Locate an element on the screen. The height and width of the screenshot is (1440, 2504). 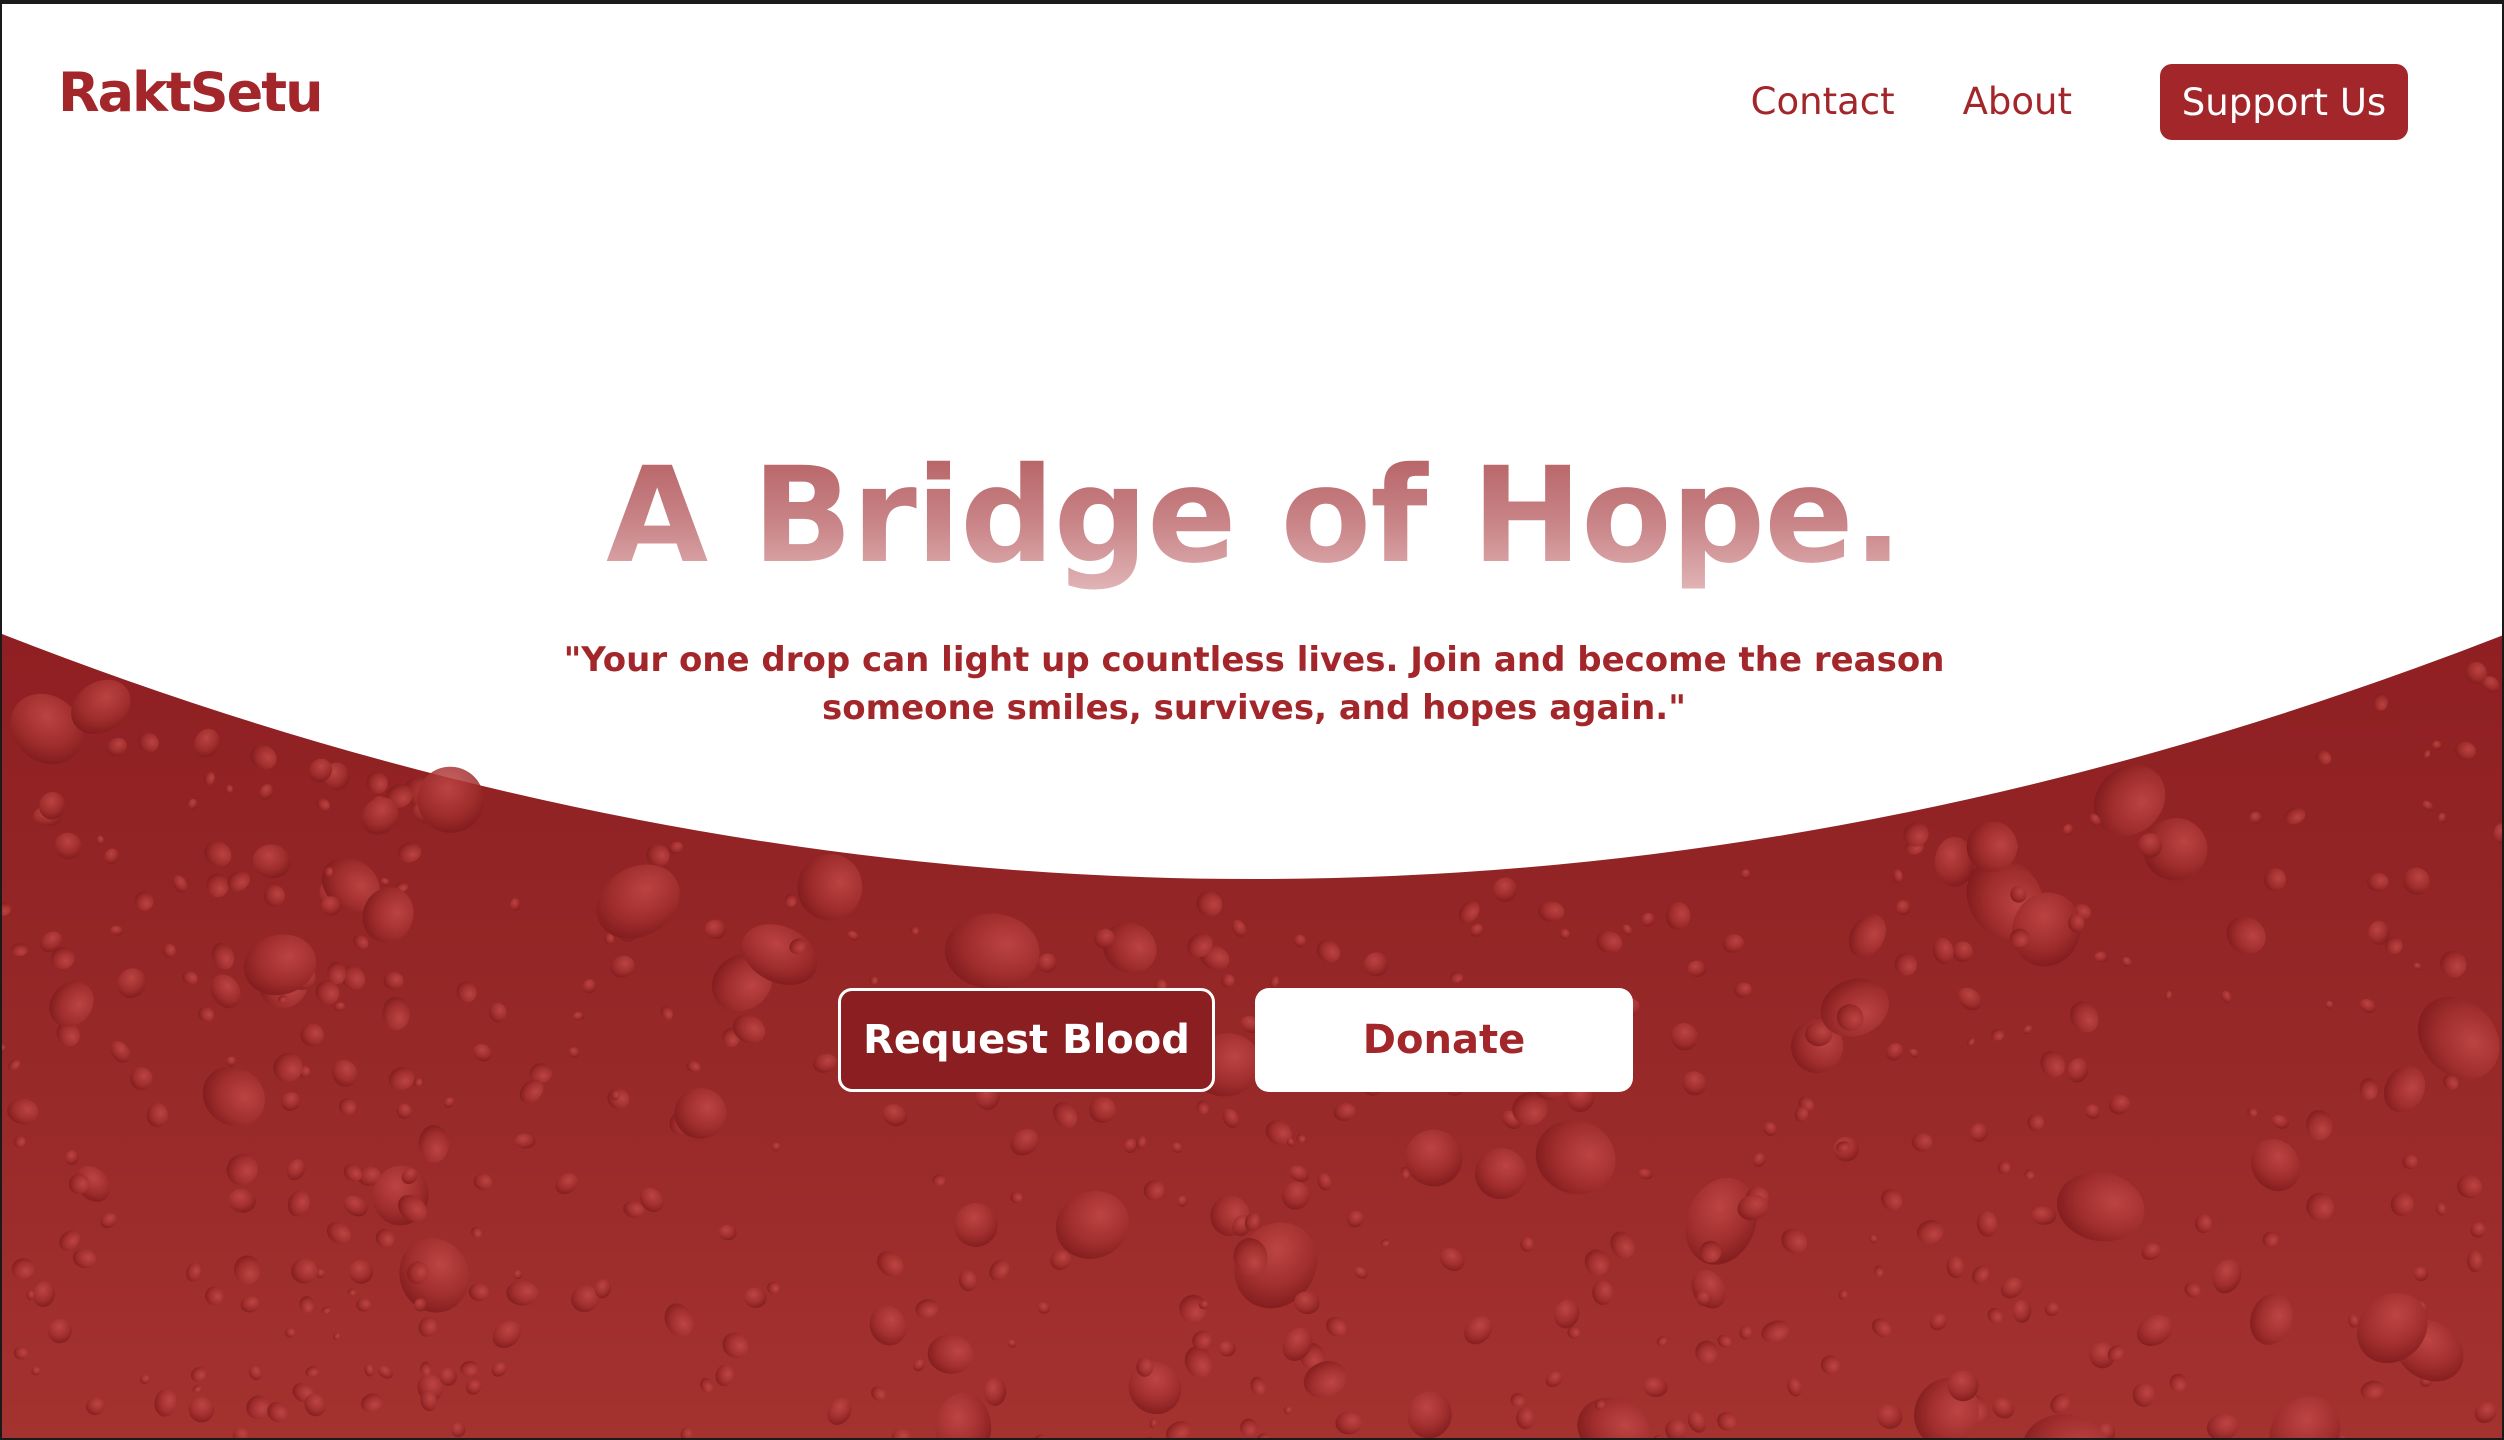
request-blood-button: Request Blood is located at coordinates (1026, 1040).